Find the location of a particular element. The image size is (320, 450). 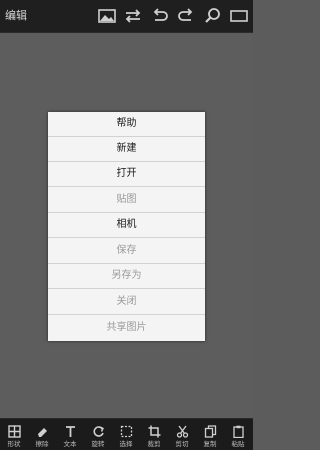

menu-item-label: 保存 is located at coordinates (126, 250).